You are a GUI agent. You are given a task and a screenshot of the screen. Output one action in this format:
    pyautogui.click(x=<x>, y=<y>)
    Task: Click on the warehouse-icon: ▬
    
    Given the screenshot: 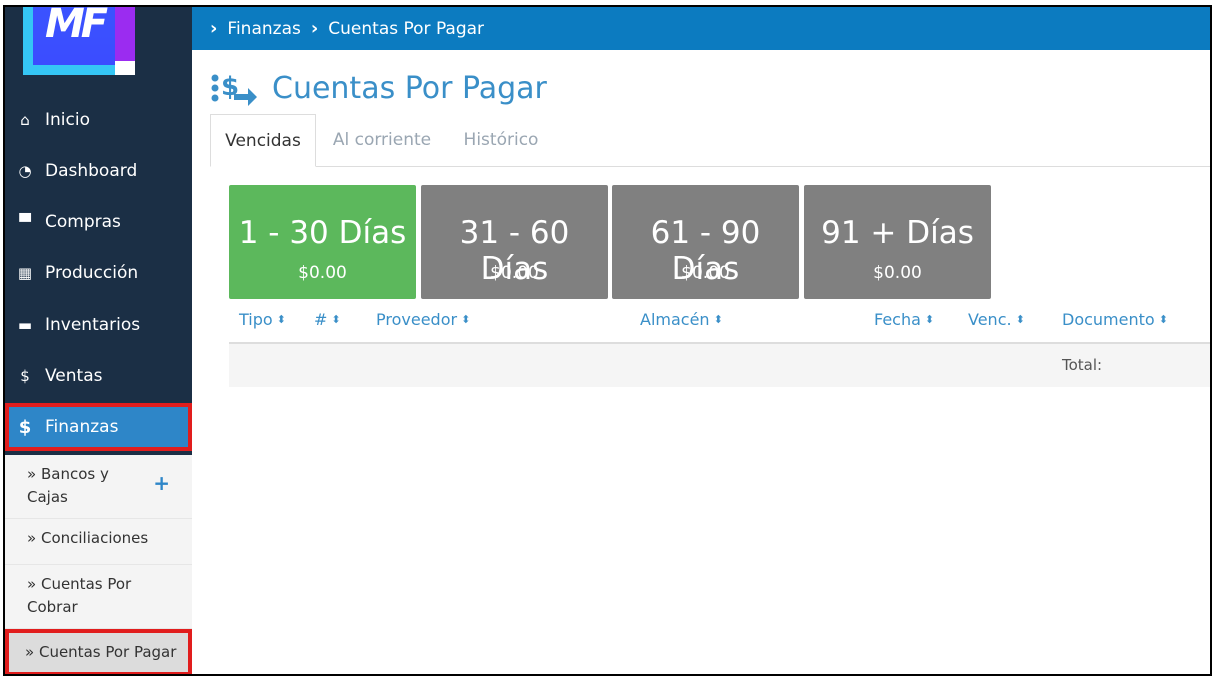 What is the action you would take?
    pyautogui.click(x=25, y=325)
    